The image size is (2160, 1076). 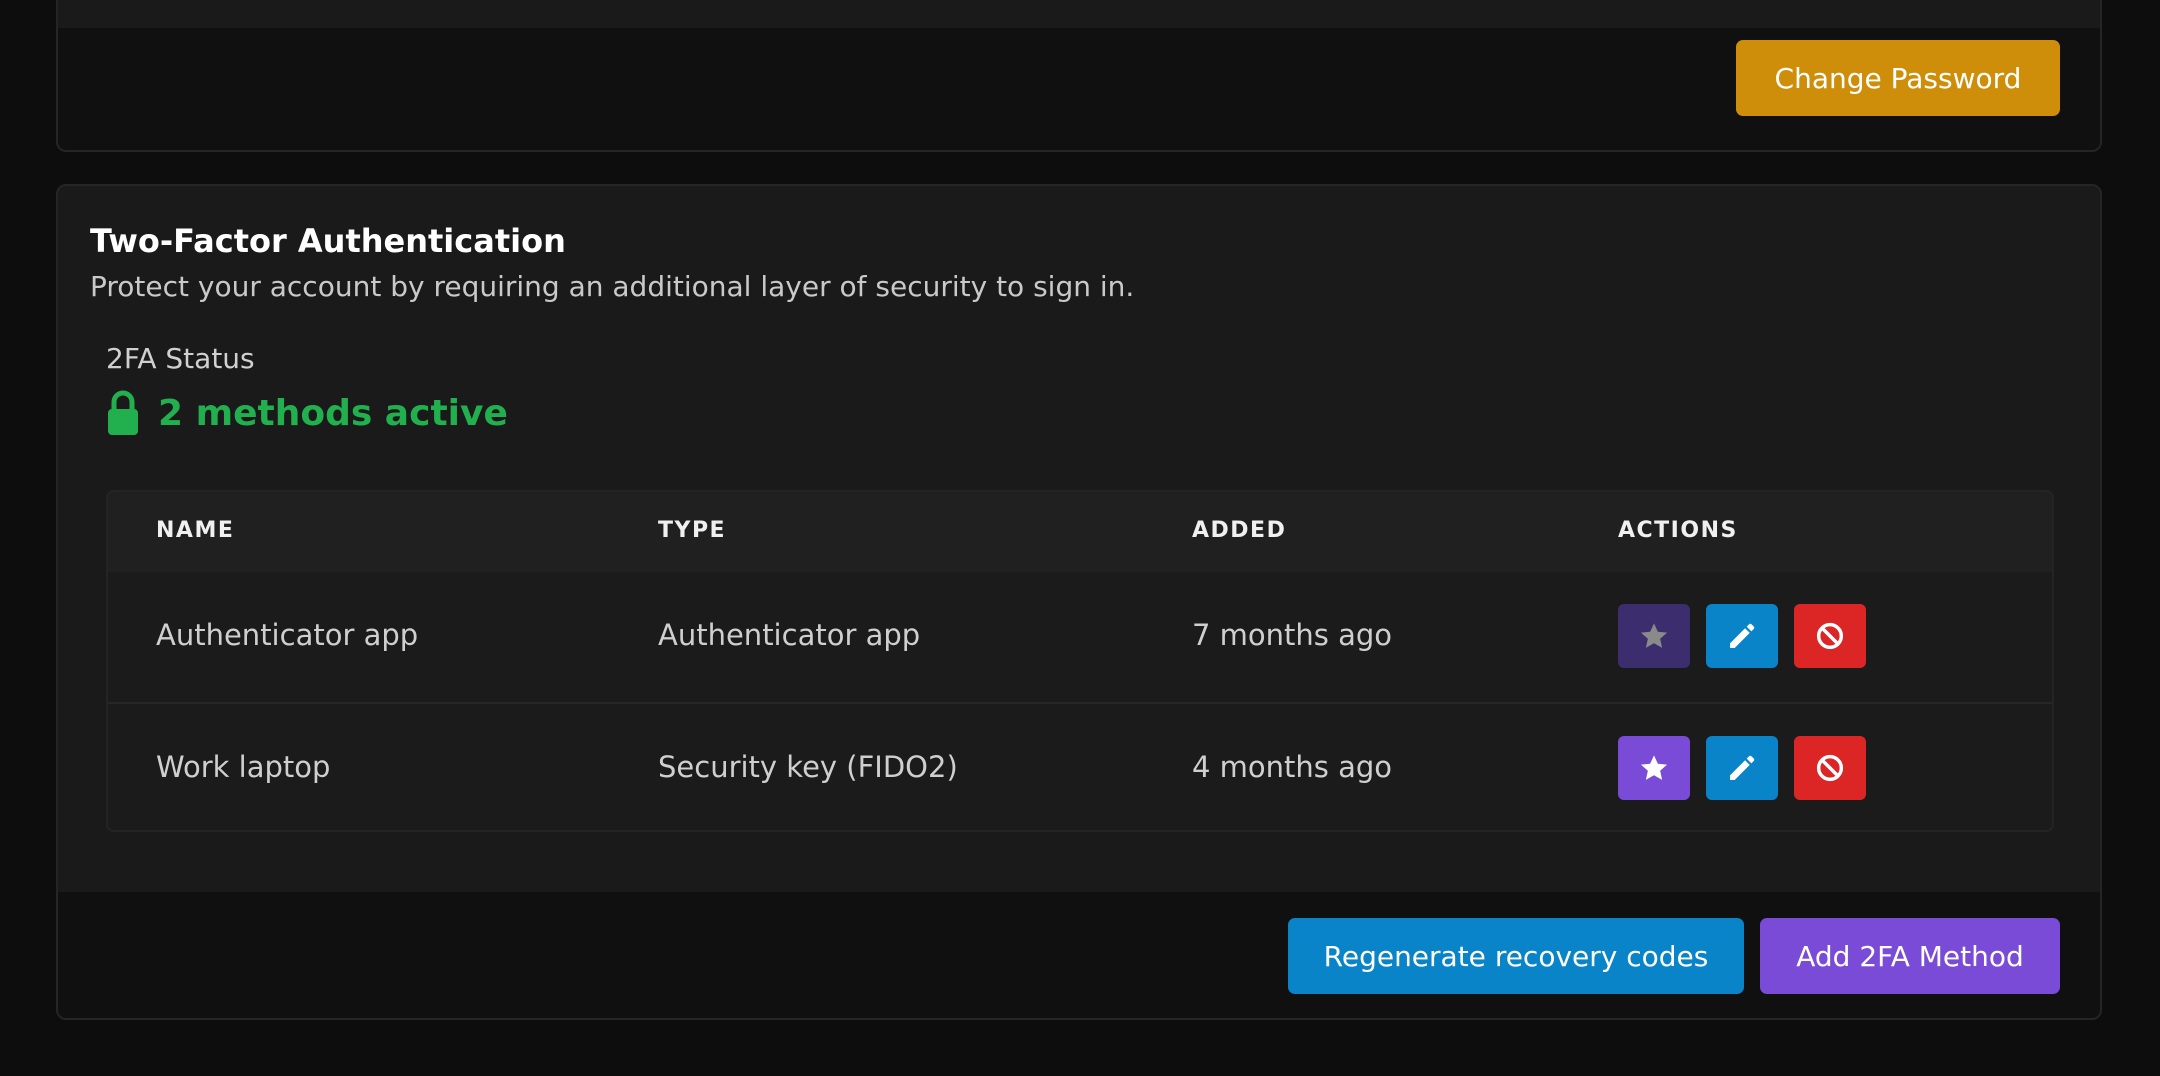 What do you see at coordinates (123, 412) in the screenshot?
I see `lock-icon` at bounding box center [123, 412].